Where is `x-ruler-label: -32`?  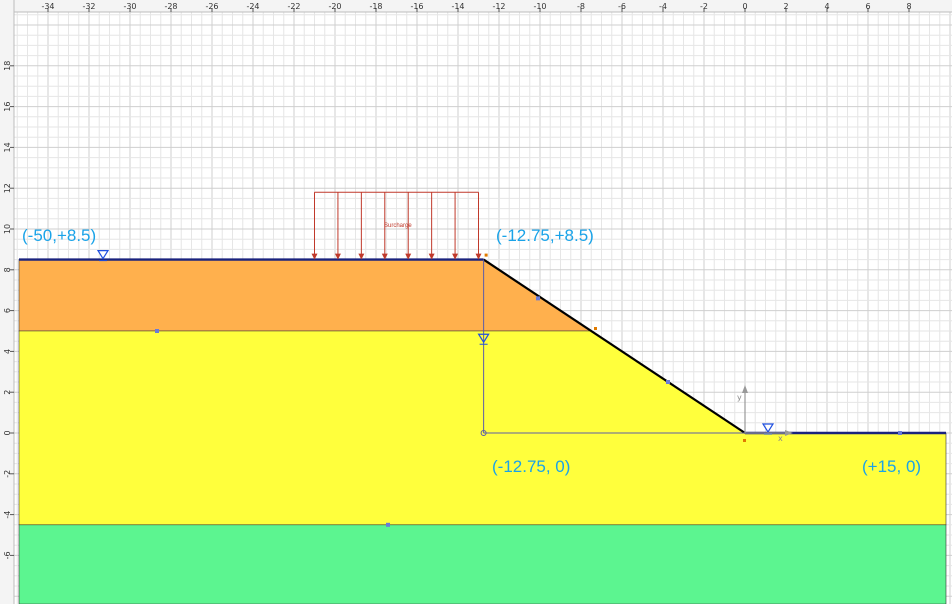
x-ruler-label: -32 is located at coordinates (88, 6).